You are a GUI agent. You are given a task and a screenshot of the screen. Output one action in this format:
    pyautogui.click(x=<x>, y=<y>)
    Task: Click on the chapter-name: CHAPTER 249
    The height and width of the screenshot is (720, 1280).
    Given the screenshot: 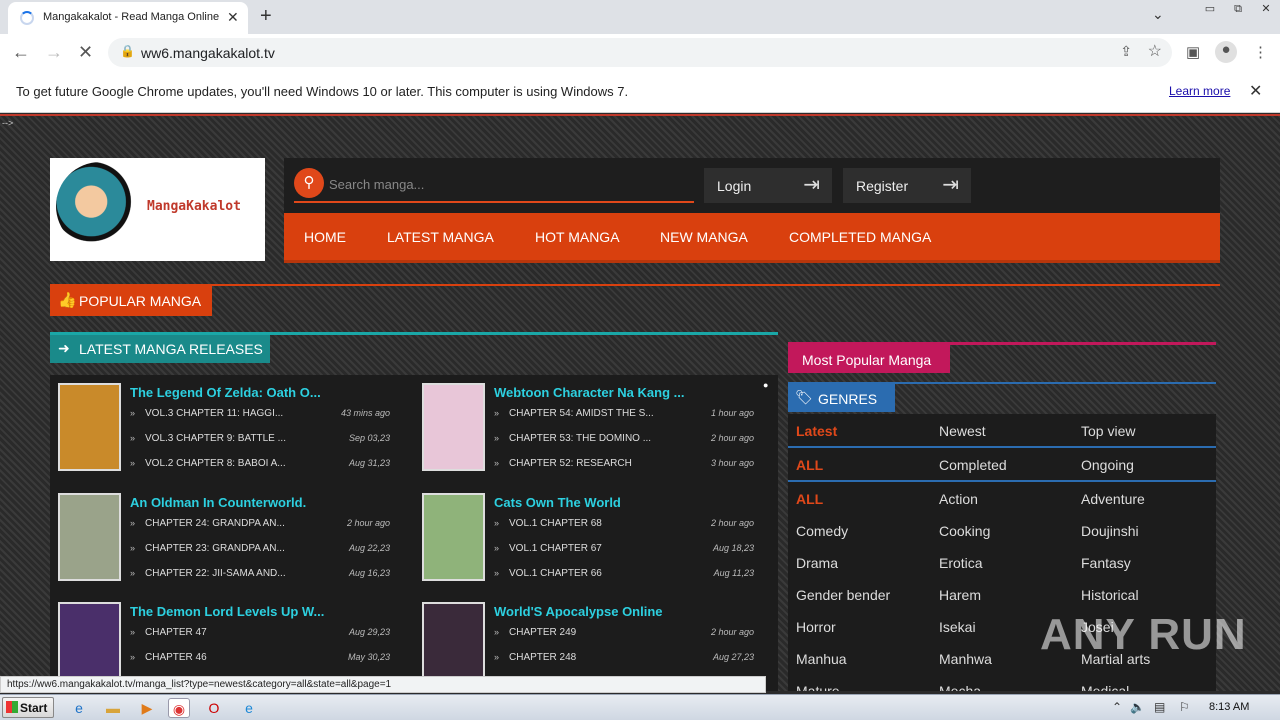 What is the action you would take?
    pyautogui.click(x=542, y=632)
    